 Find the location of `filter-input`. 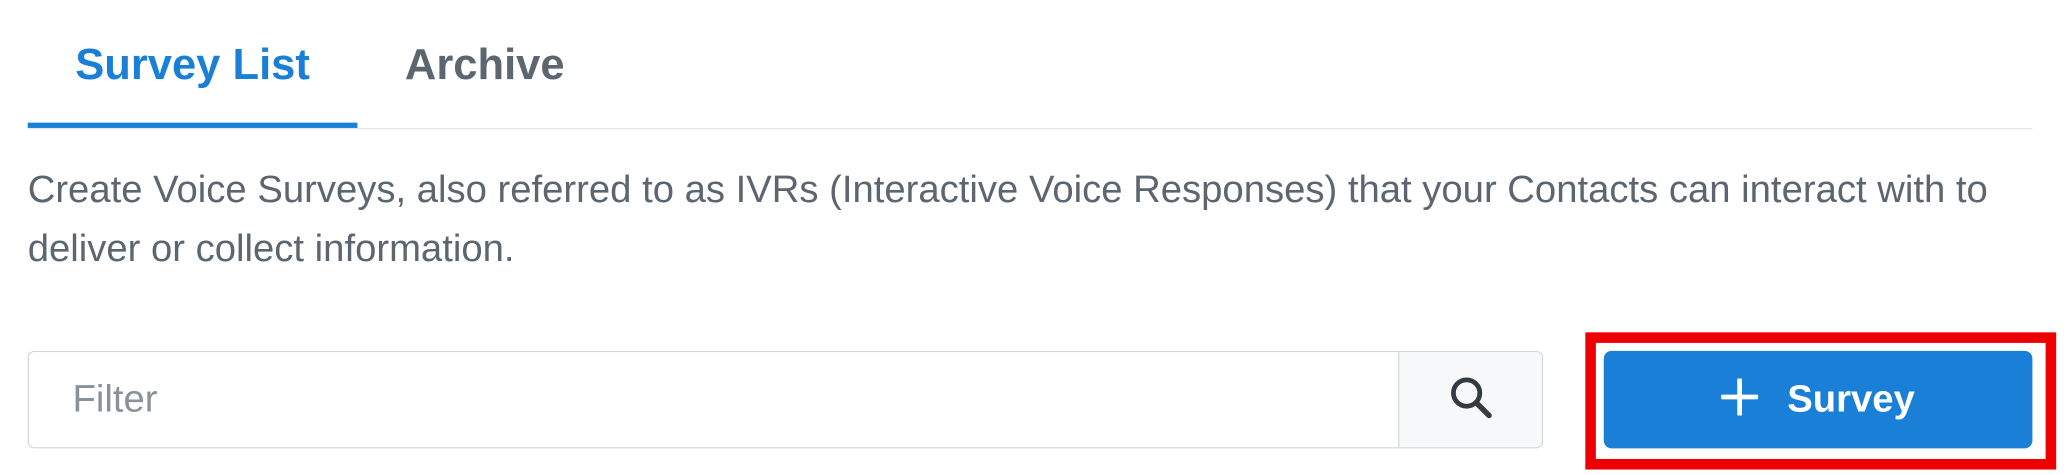

filter-input is located at coordinates (714, 400).